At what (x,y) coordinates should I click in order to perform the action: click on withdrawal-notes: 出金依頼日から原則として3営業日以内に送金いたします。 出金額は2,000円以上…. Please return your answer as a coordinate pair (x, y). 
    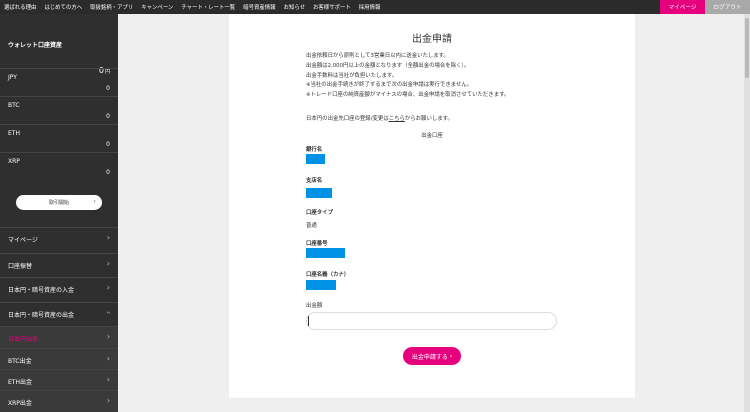
    Looking at the image, I should click on (407, 76).